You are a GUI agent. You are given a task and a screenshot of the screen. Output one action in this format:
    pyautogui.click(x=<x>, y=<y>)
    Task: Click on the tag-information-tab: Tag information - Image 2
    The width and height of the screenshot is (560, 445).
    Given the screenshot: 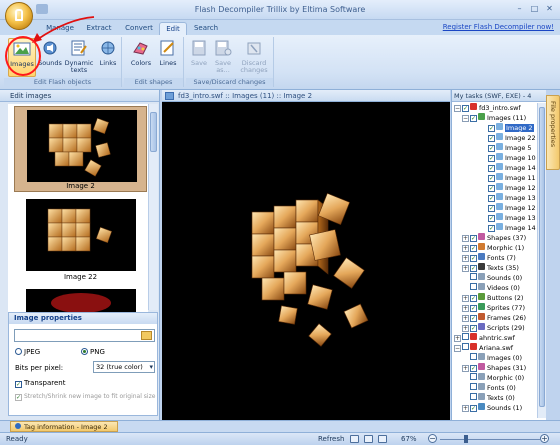 What is the action you would take?
    pyautogui.click(x=64, y=426)
    